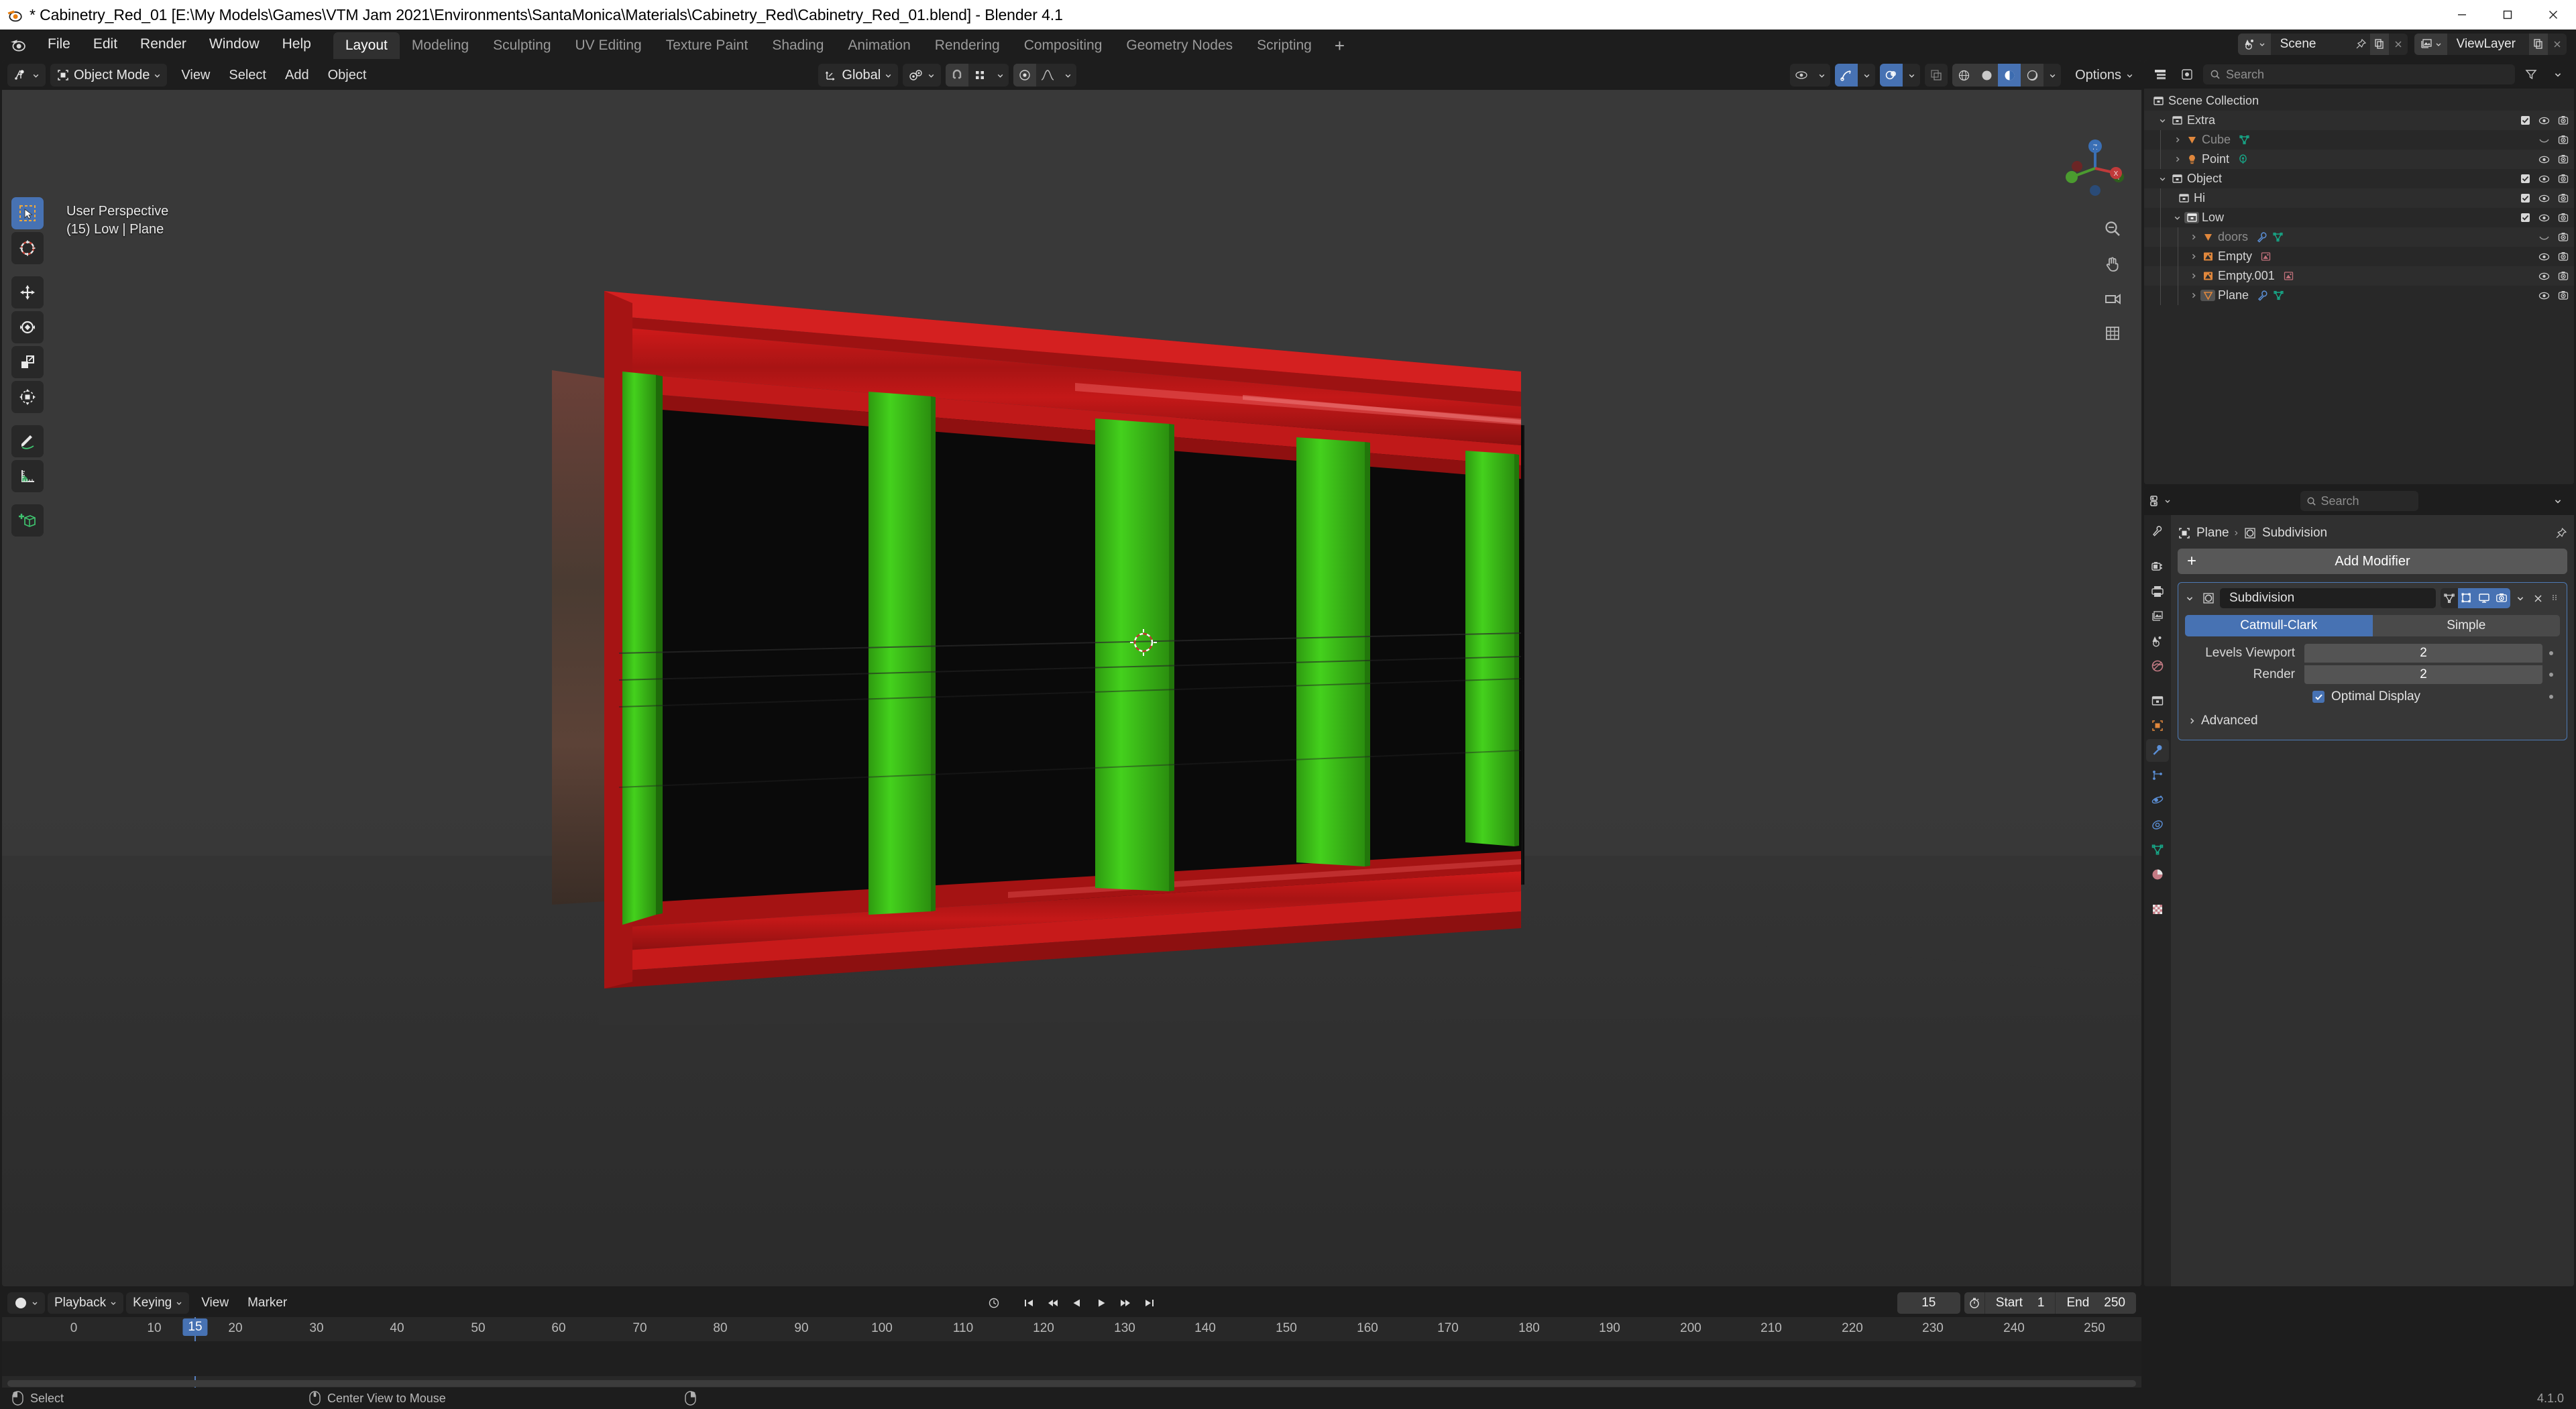  What do you see at coordinates (2359, 237) in the screenshot?
I see `outliner-row-doors: doors` at bounding box center [2359, 237].